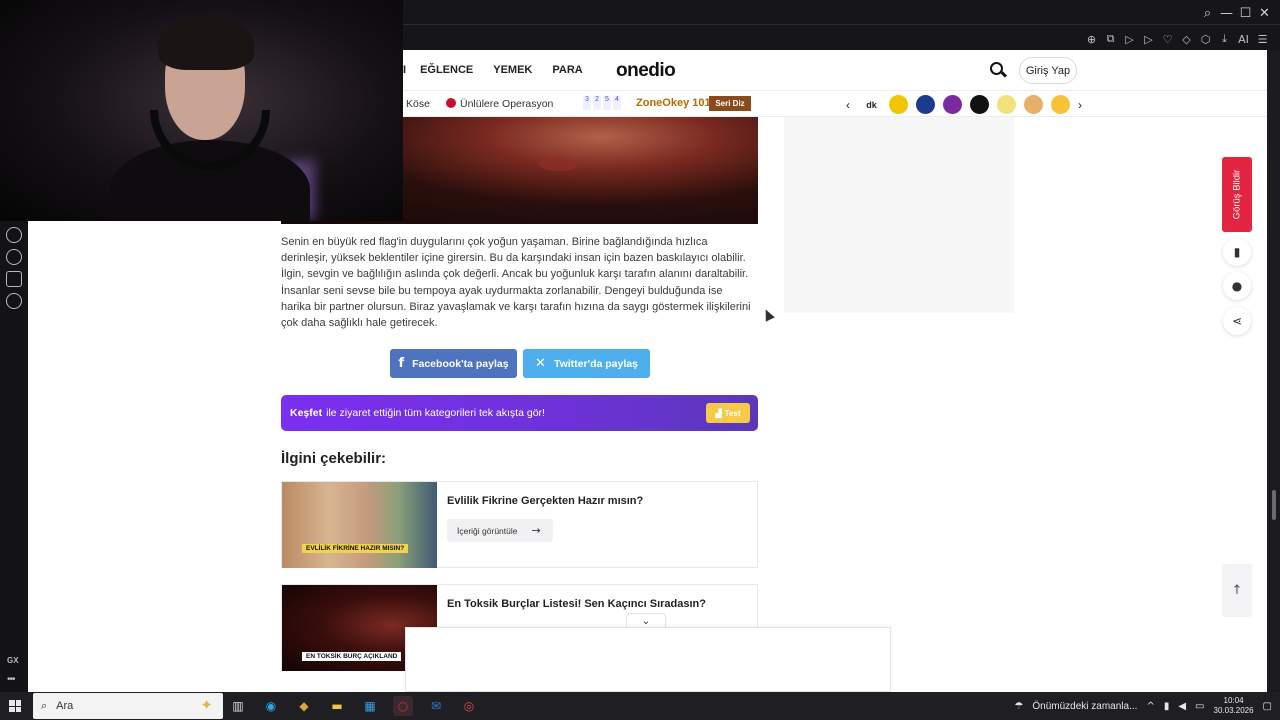  I want to click on nav-item-para: PARA, so click(567, 70).